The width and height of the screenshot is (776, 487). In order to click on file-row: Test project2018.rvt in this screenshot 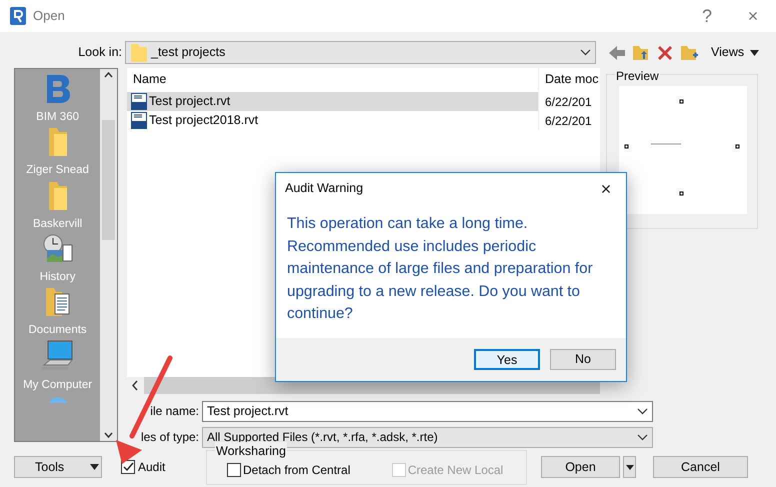, I will do `click(332, 120)`.